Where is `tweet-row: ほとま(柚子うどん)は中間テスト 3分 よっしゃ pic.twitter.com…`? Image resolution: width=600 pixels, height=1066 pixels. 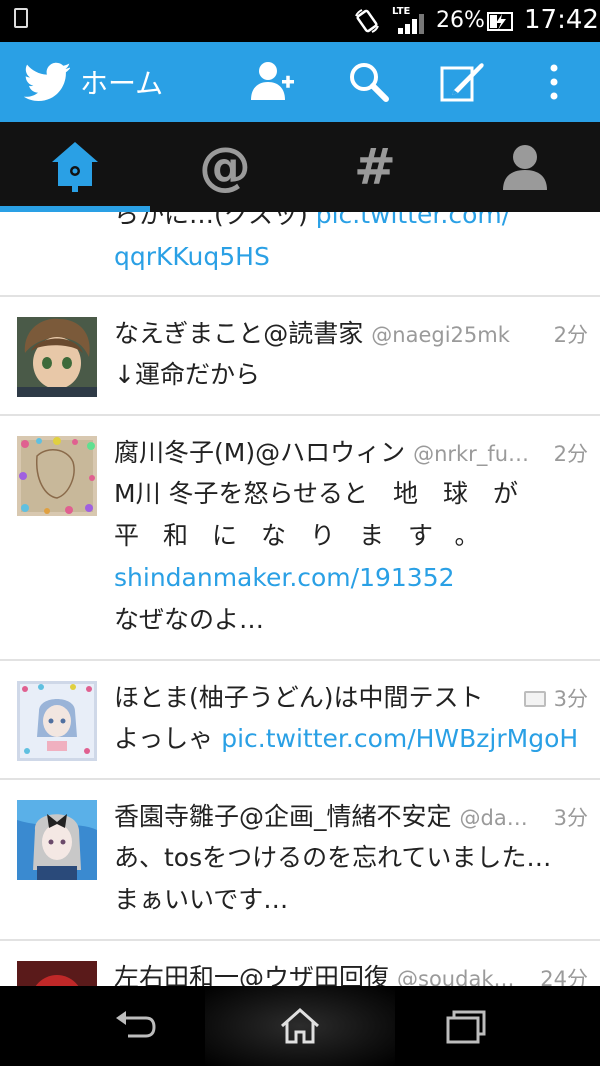 tweet-row: ほとま(柚子うどん)は中間テスト 3分 よっしゃ pic.twitter.com… is located at coordinates (300, 720).